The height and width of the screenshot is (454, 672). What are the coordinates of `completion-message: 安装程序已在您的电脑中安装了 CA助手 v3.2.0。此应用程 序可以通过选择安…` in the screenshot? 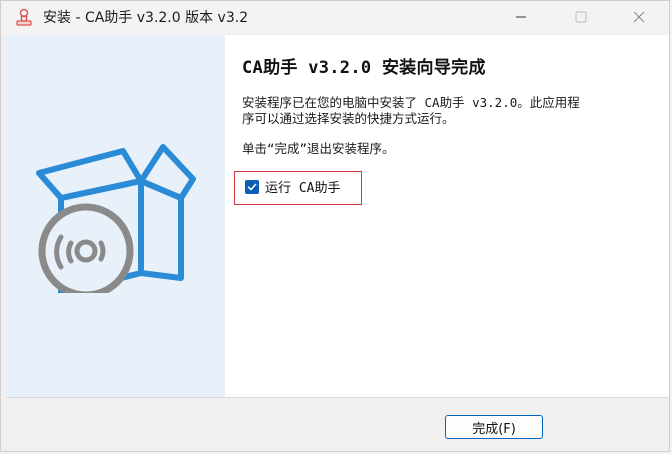 It's located at (452, 111).